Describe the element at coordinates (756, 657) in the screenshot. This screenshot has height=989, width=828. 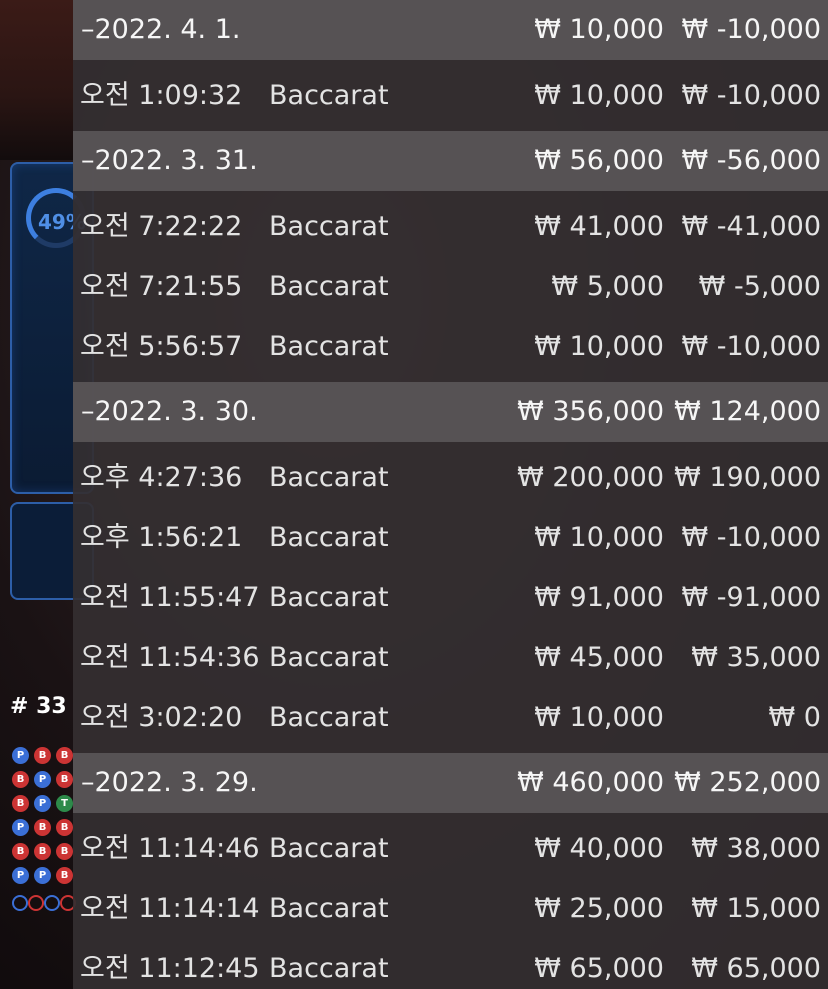
I see `row-result: ₩ 35,000` at that location.